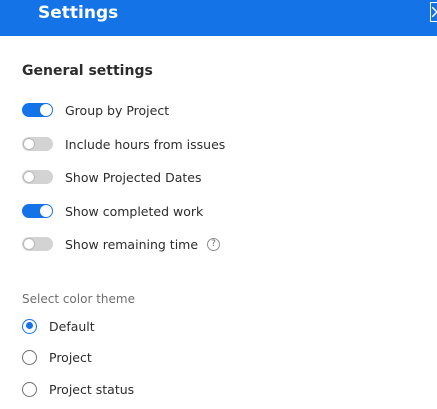  Describe the element at coordinates (70, 357) in the screenshot. I see `radio-label: Project` at that location.